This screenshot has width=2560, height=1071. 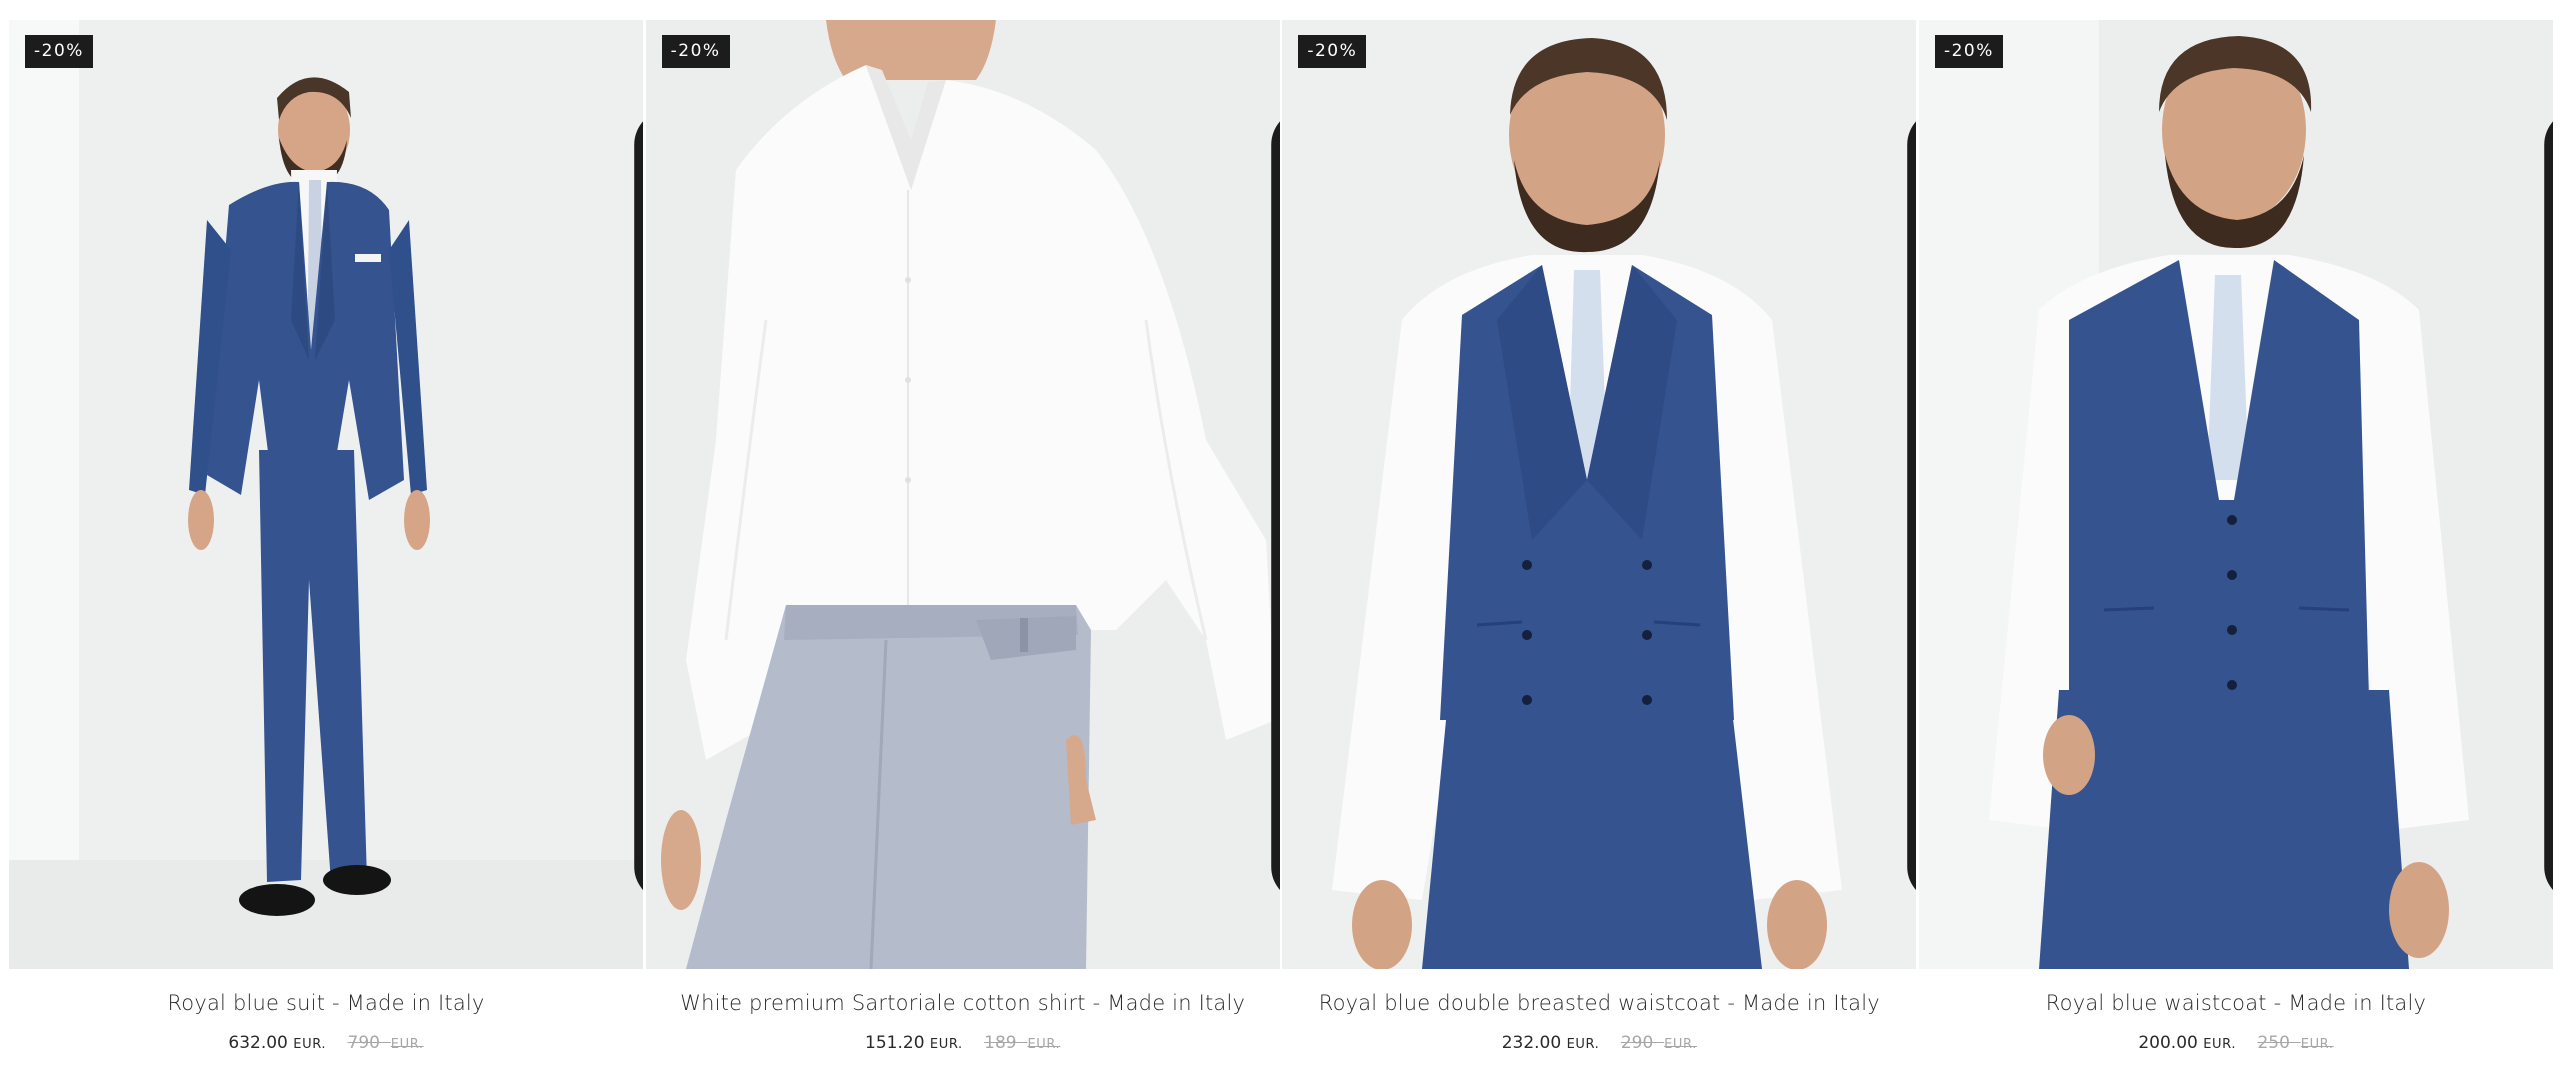 What do you see at coordinates (1000, 1043) in the screenshot?
I see `original-price-value: 189` at bounding box center [1000, 1043].